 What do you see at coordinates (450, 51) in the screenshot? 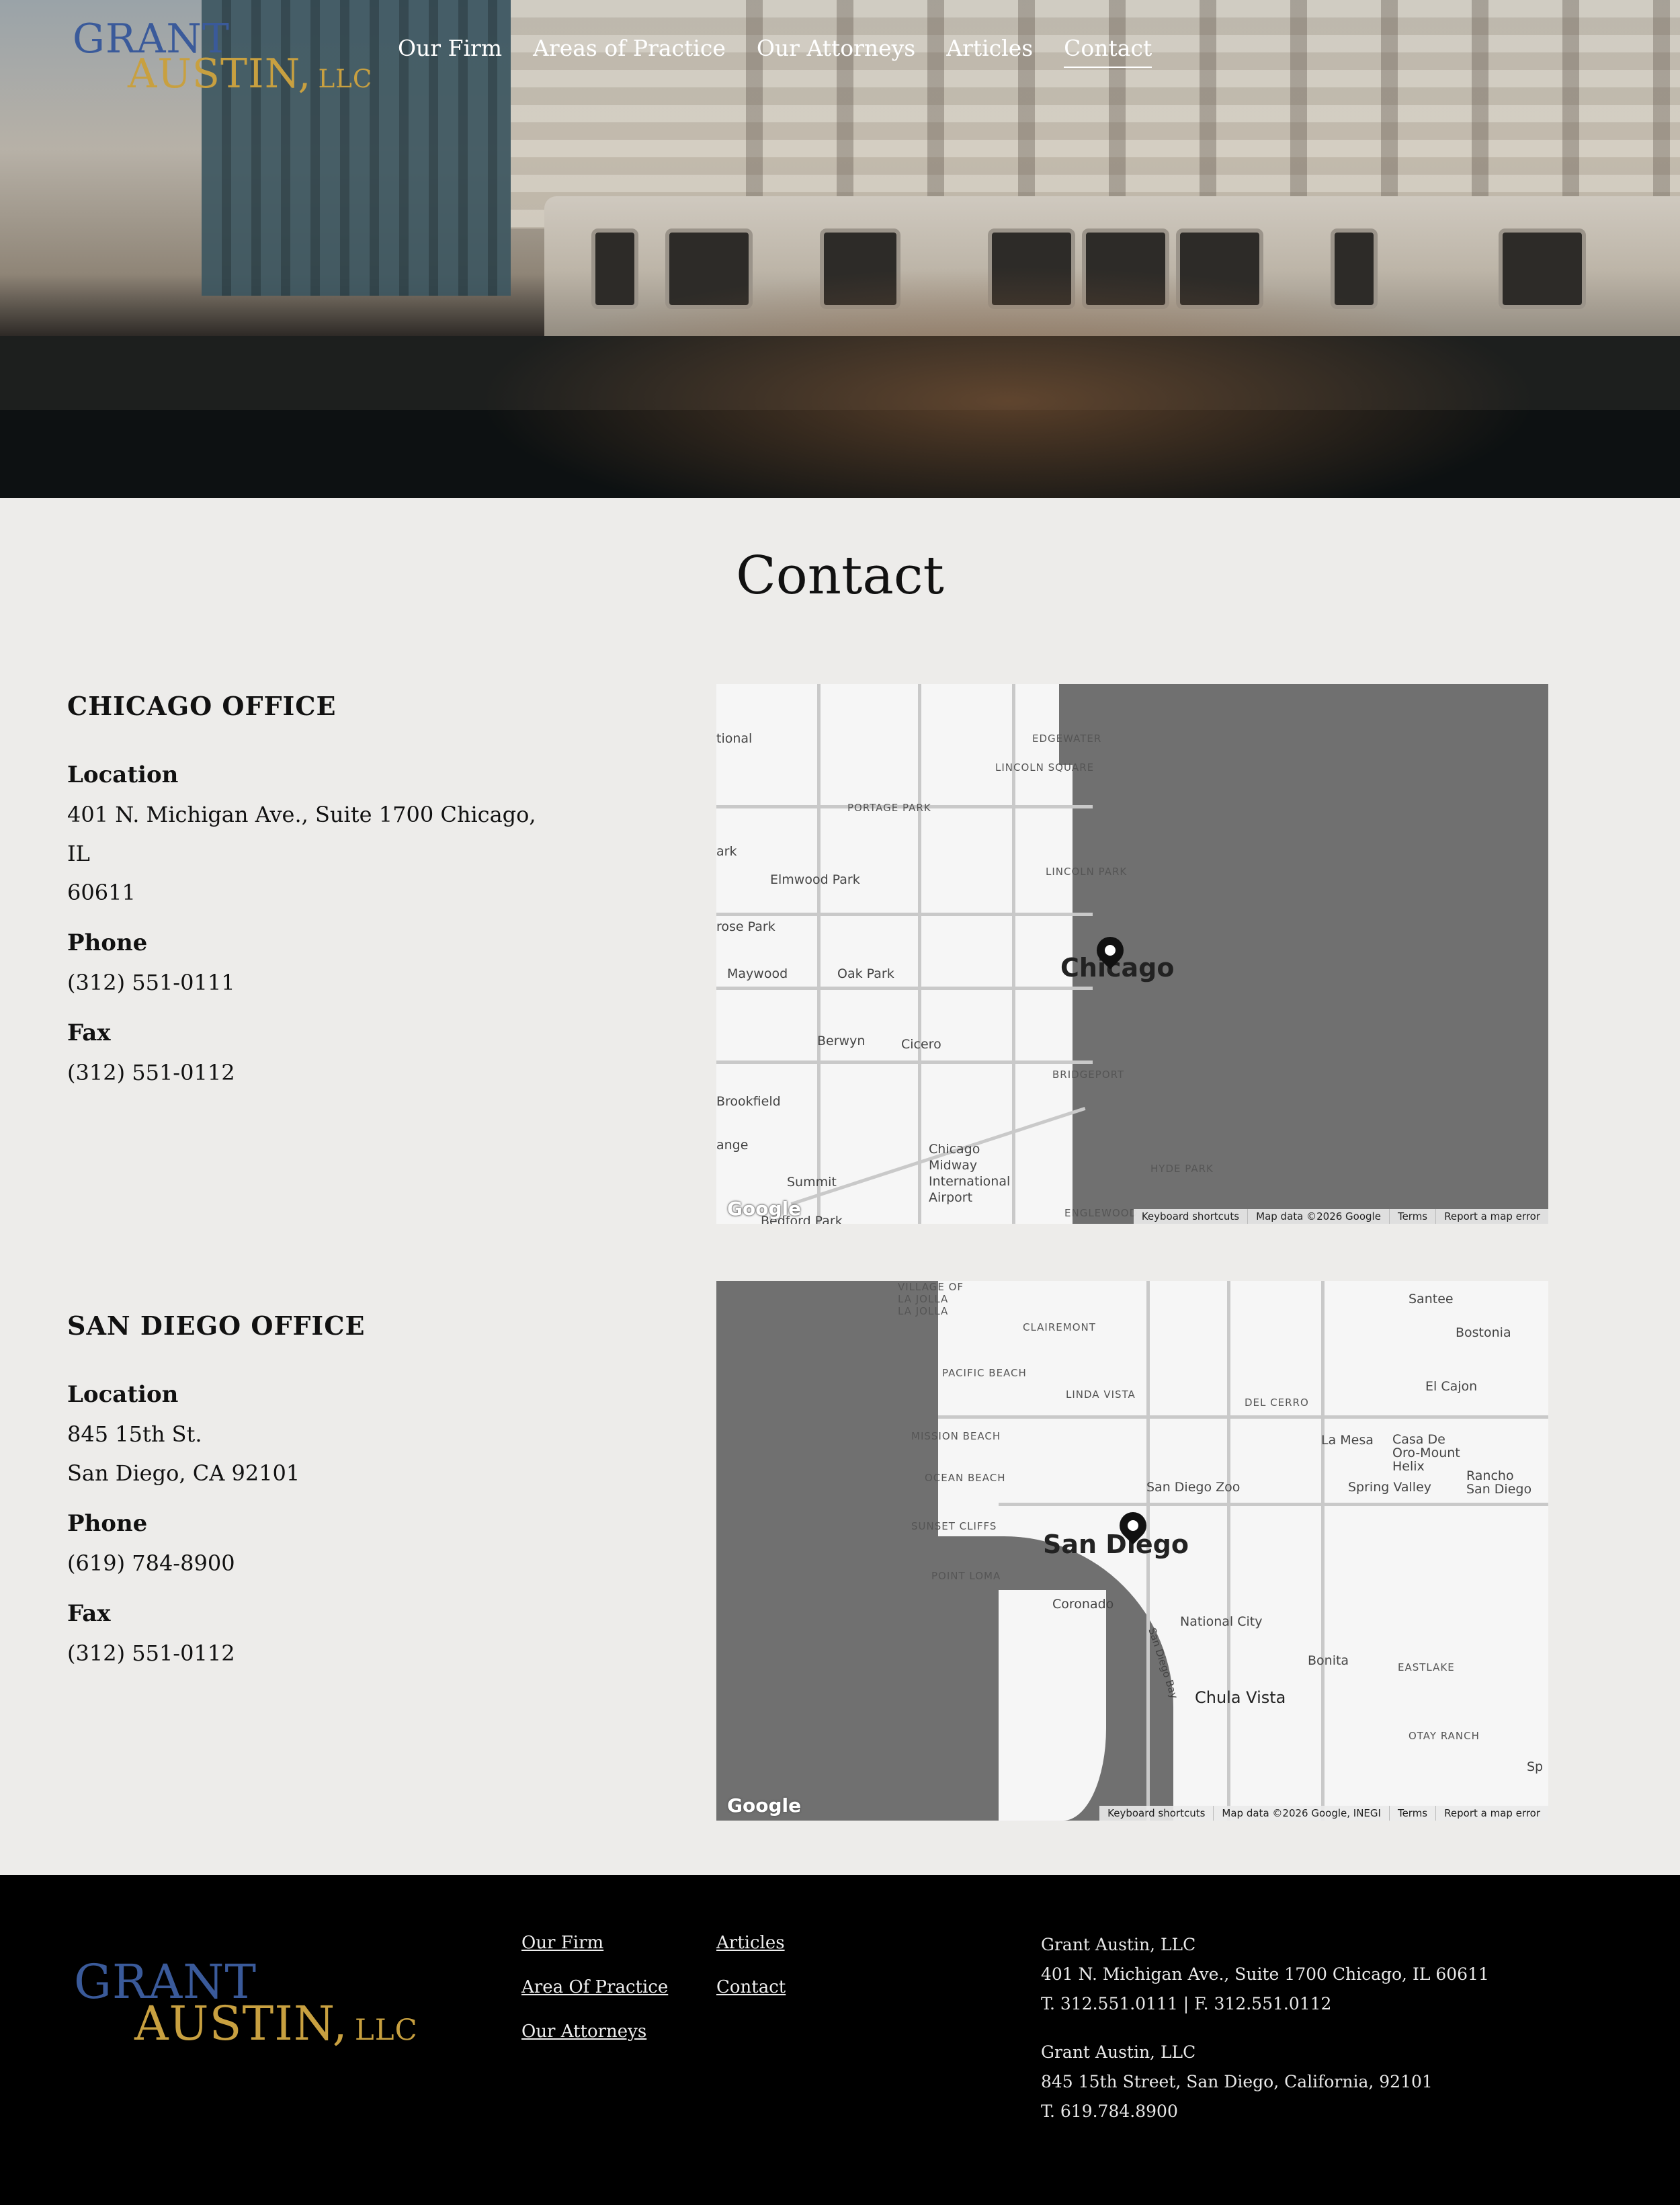
I see `nav-our-firm: Our Firm` at bounding box center [450, 51].